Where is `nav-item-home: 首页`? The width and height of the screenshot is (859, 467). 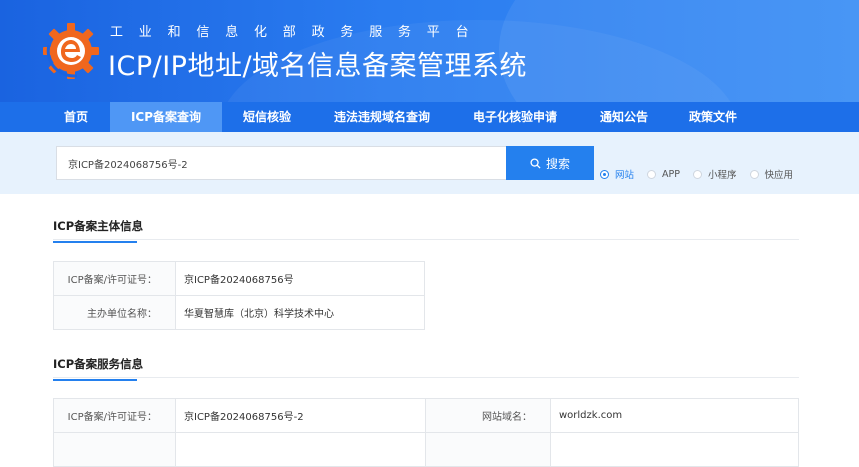 nav-item-home: 首页 is located at coordinates (76, 117).